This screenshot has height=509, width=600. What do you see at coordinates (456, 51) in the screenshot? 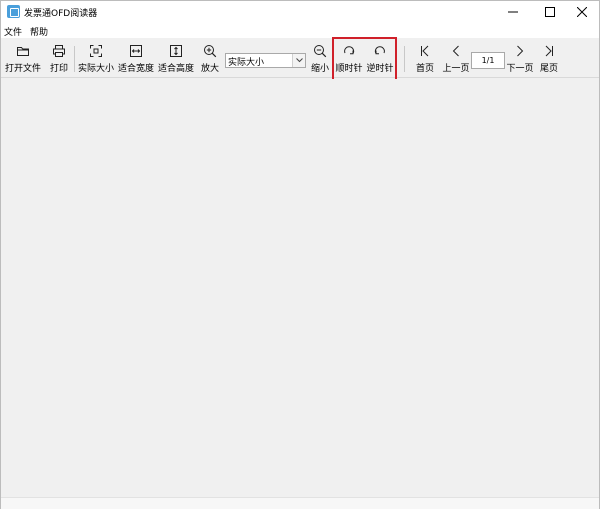
I see `chevron-left-icon` at bounding box center [456, 51].